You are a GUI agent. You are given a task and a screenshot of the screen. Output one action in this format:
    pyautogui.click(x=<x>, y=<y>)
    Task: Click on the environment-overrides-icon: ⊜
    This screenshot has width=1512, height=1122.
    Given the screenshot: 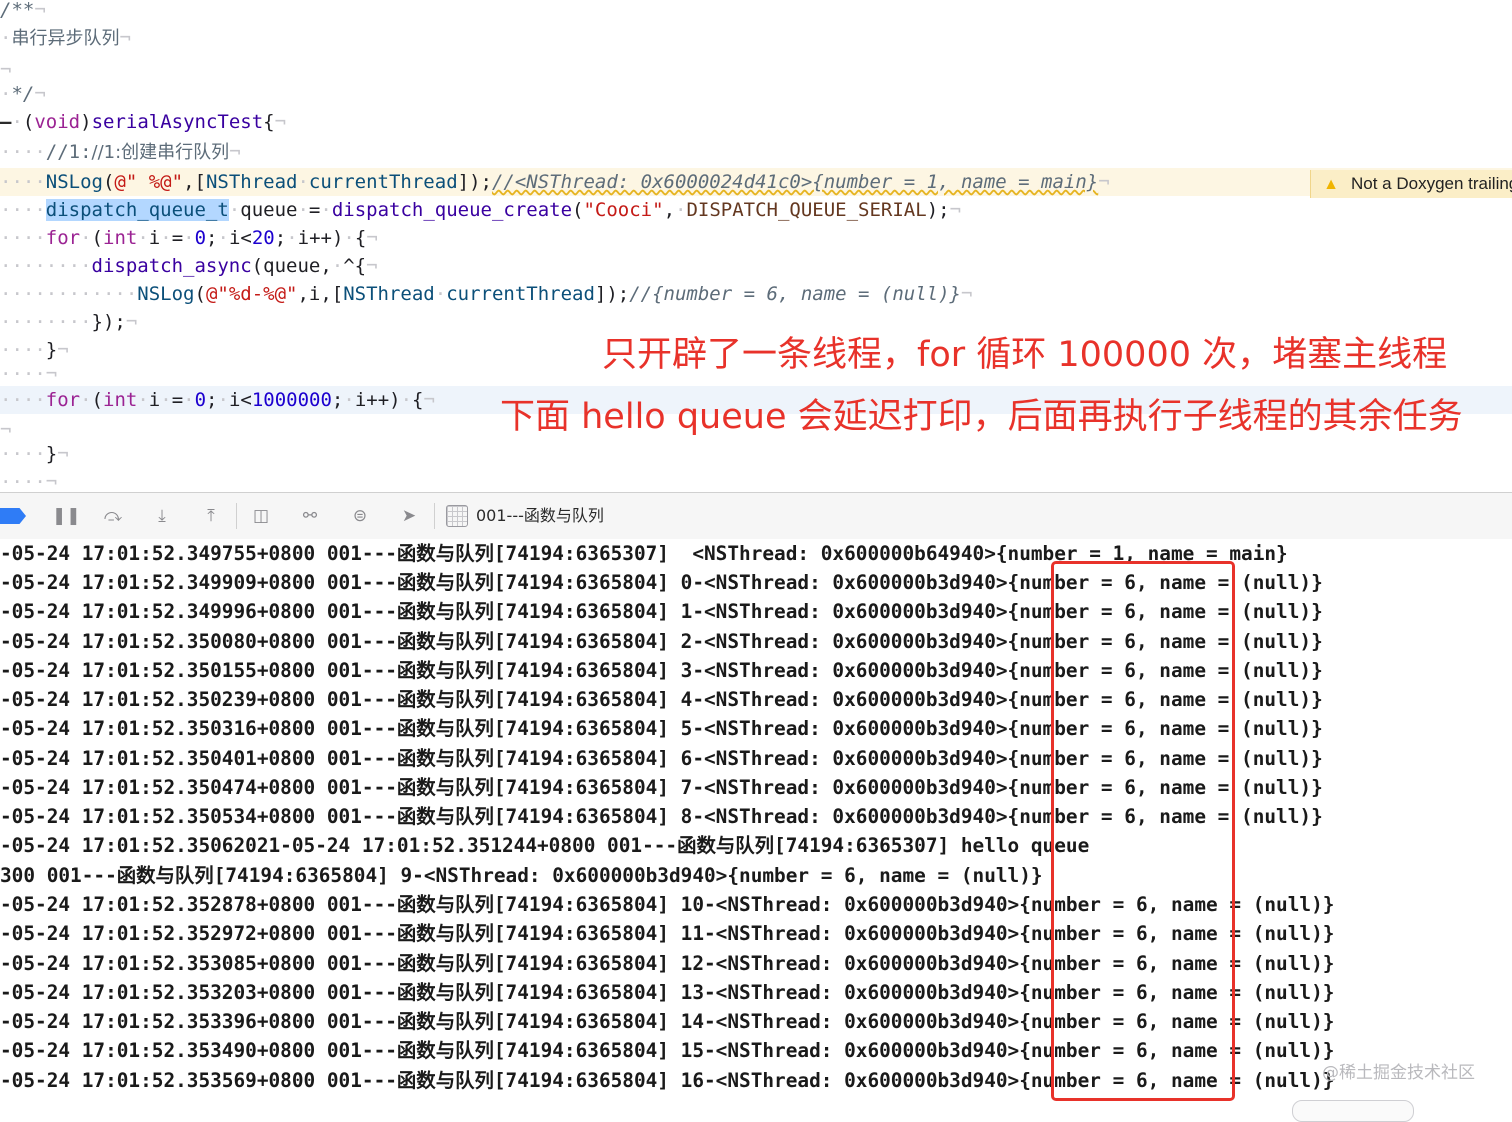 What is the action you would take?
    pyautogui.click(x=360, y=516)
    